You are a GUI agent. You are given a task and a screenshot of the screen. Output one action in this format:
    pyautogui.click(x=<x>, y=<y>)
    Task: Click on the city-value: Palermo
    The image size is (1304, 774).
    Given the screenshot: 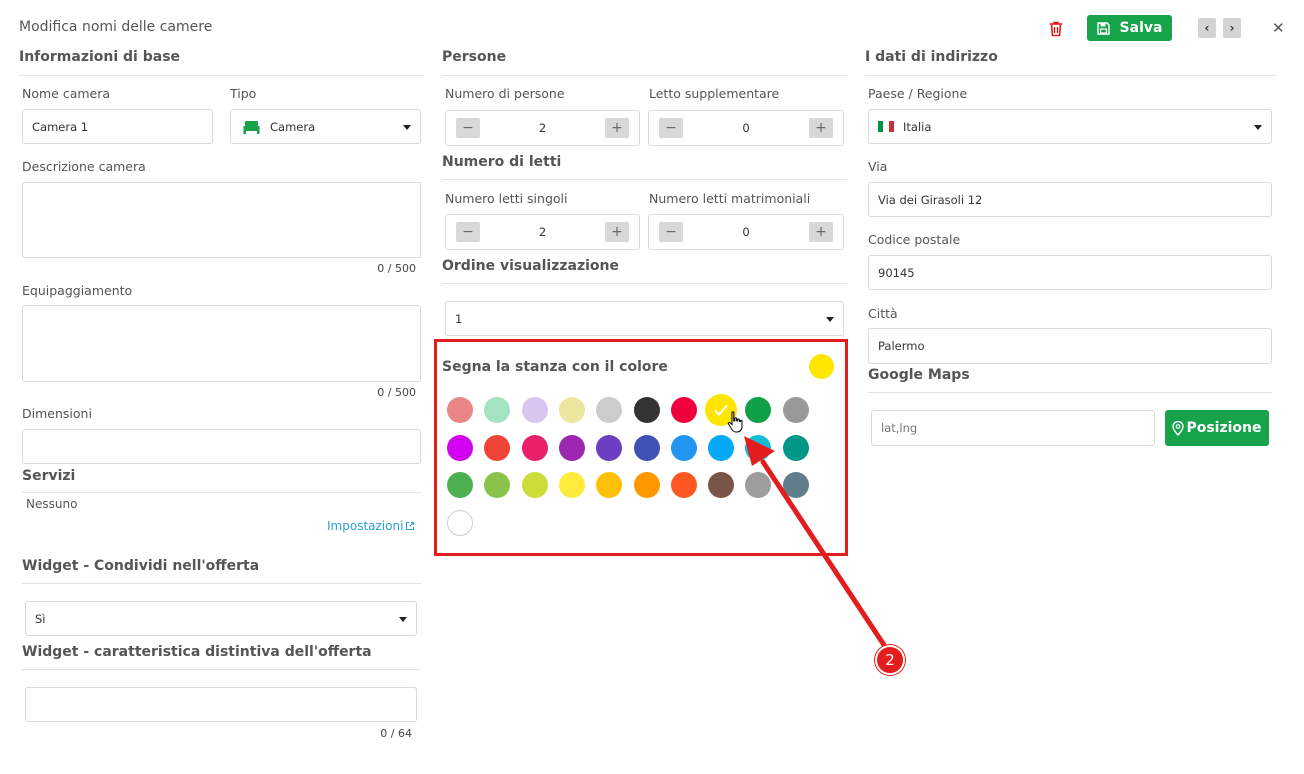 What is the action you would take?
    pyautogui.click(x=901, y=346)
    